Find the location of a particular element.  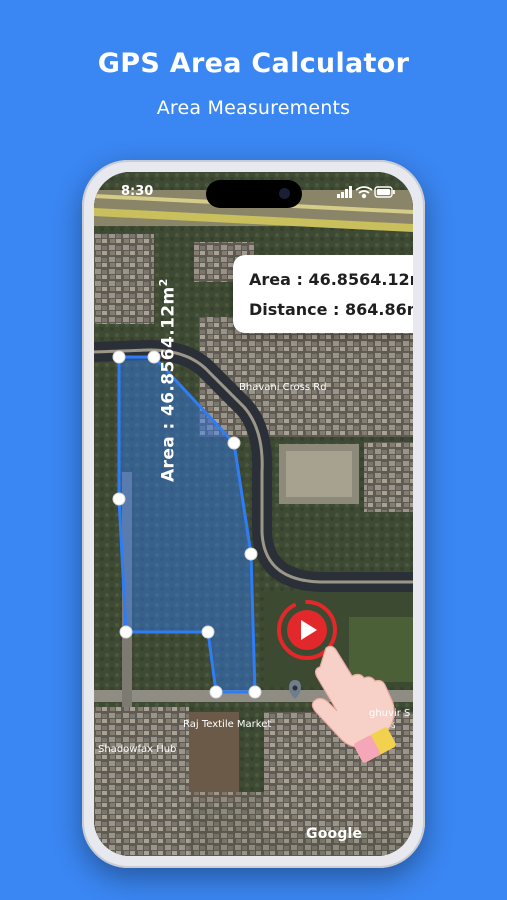

map-label-road-script: ડ is located at coordinates (393, 725).